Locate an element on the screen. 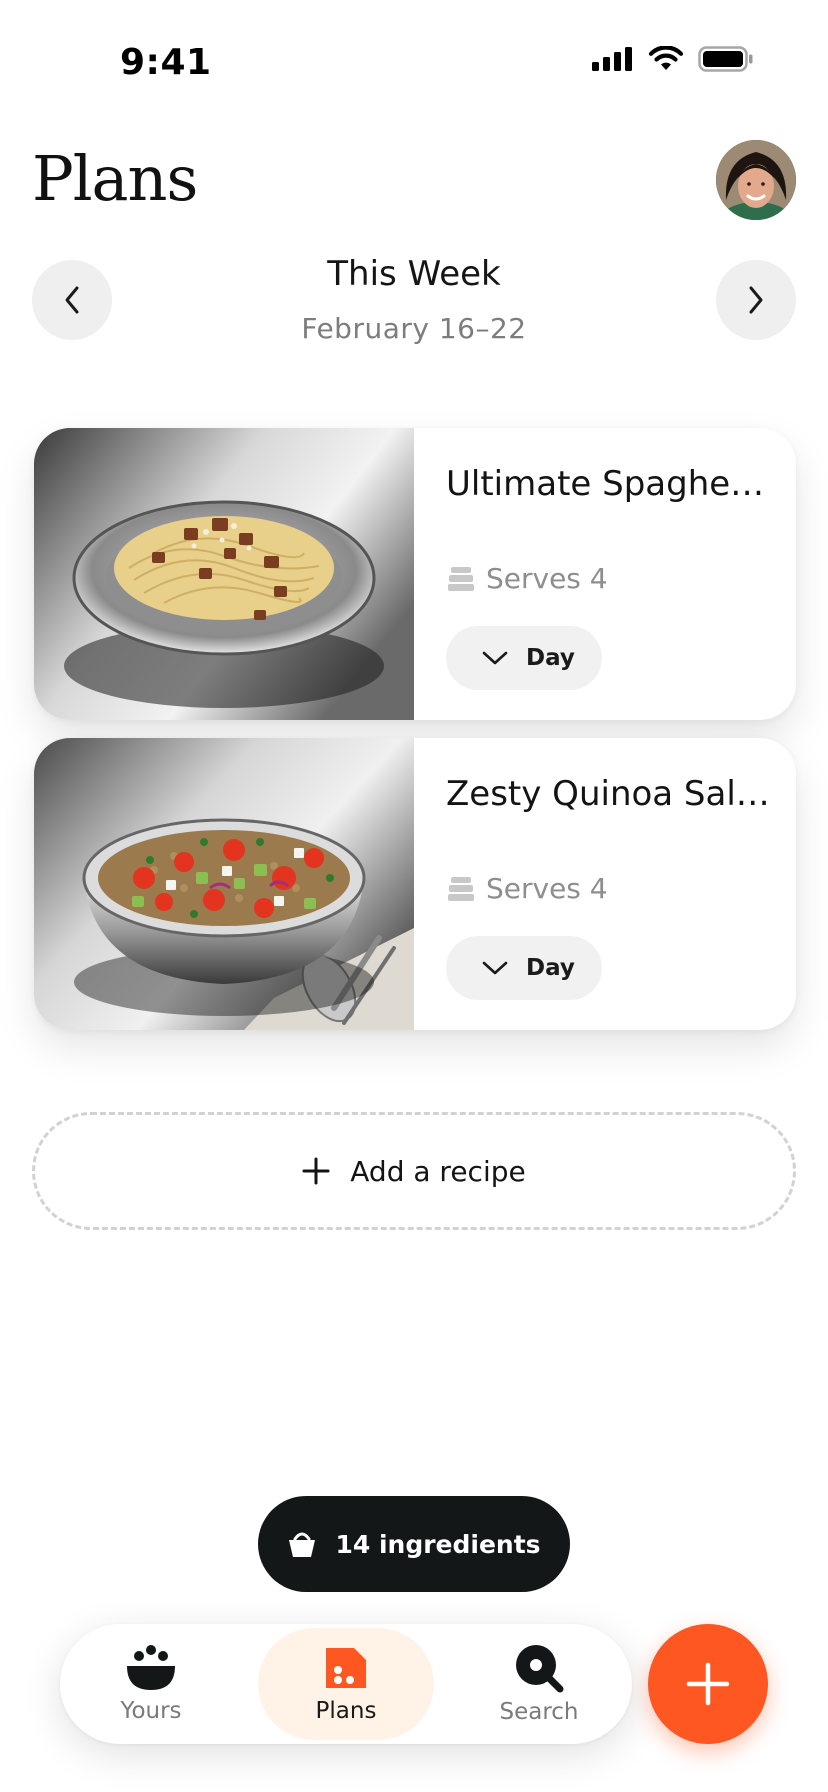  chevron-right-icon is located at coordinates (756, 300).